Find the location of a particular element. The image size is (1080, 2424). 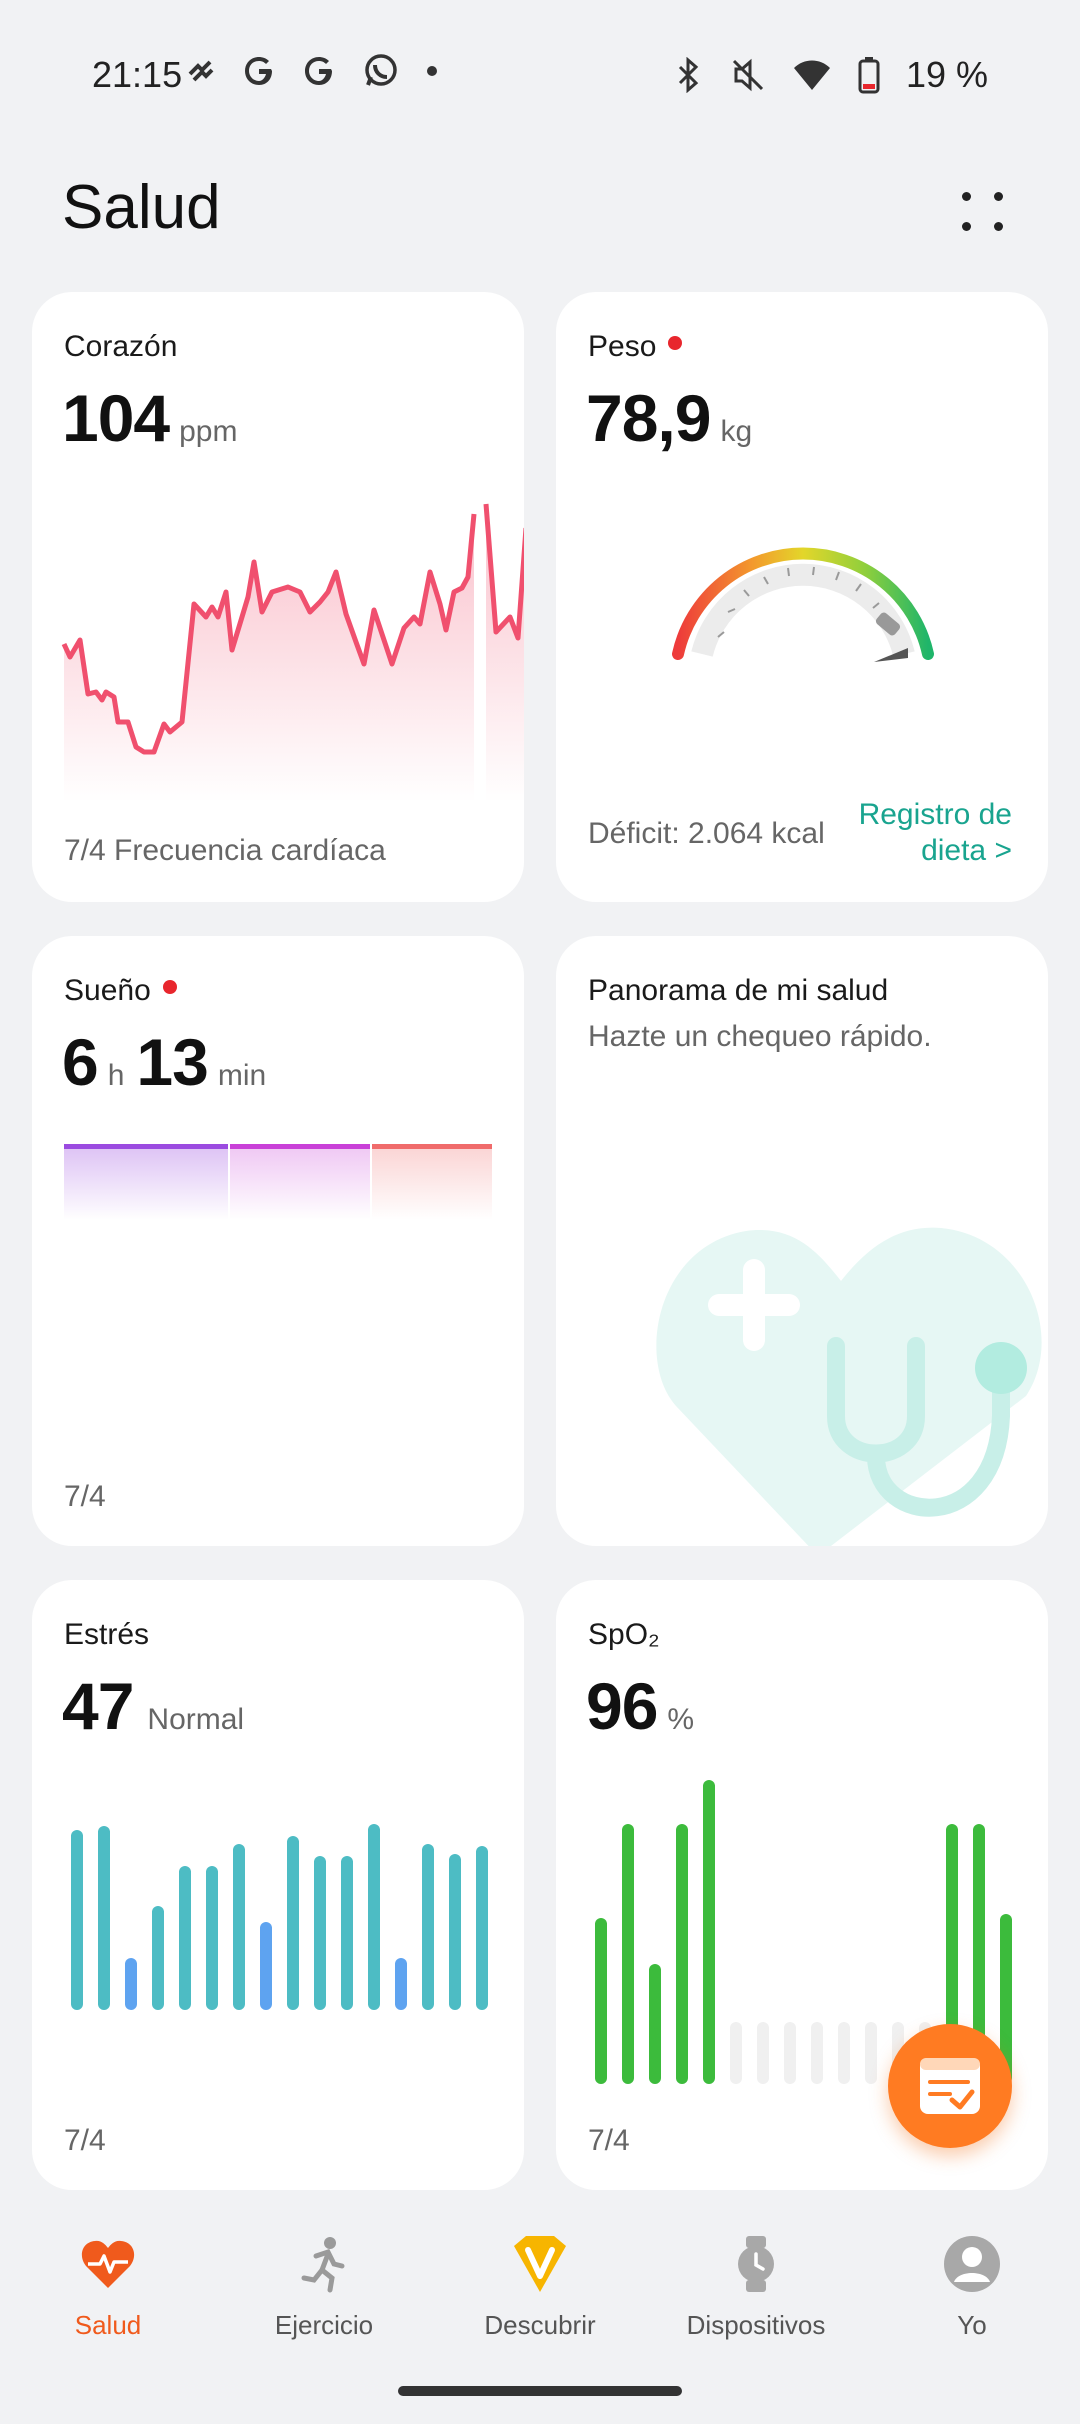

nav-item-yo: Yo is located at coordinates (972, 2287).